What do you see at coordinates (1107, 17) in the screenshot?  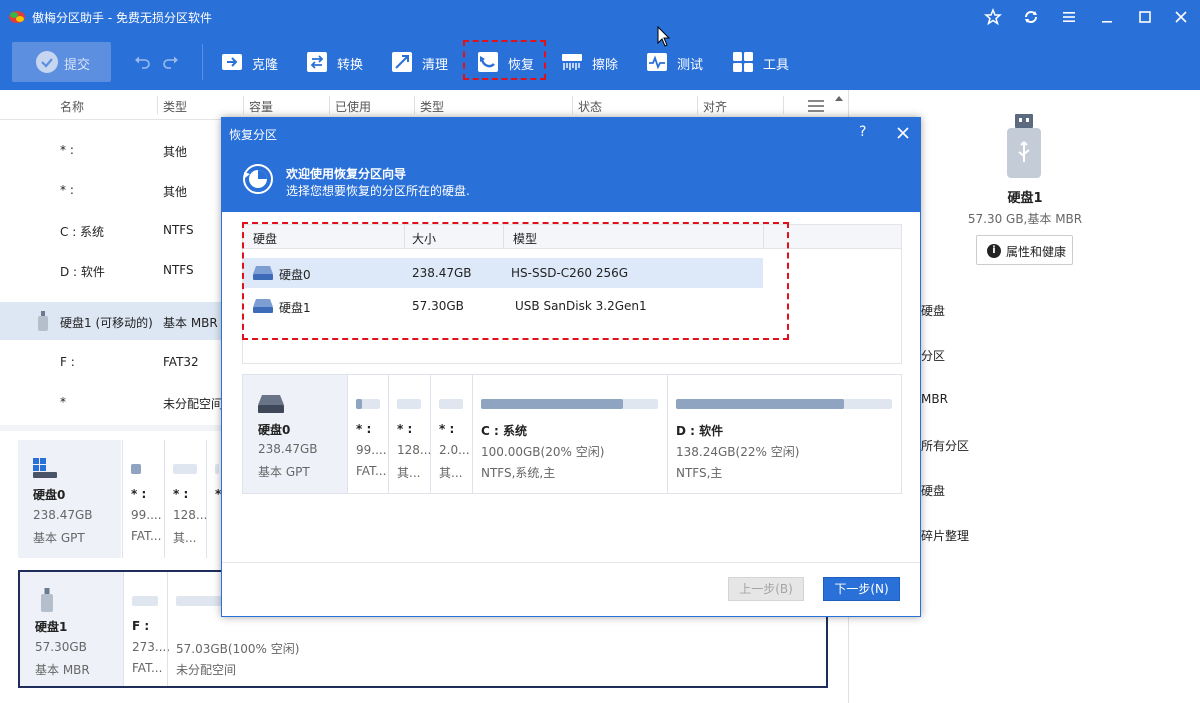 I see `minimize-icon` at bounding box center [1107, 17].